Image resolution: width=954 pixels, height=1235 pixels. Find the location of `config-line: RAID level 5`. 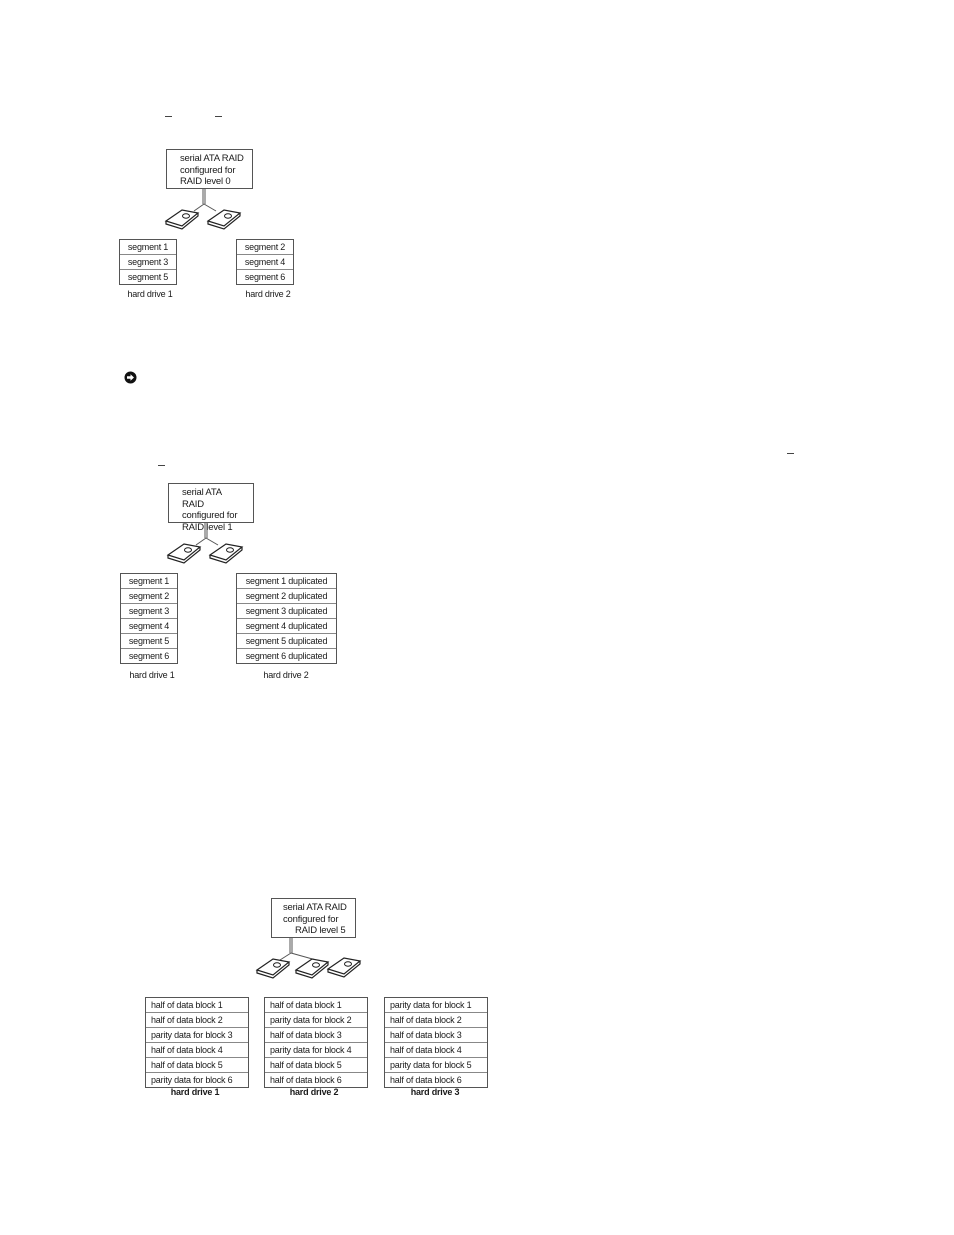

config-line: RAID level 5 is located at coordinates (320, 930).